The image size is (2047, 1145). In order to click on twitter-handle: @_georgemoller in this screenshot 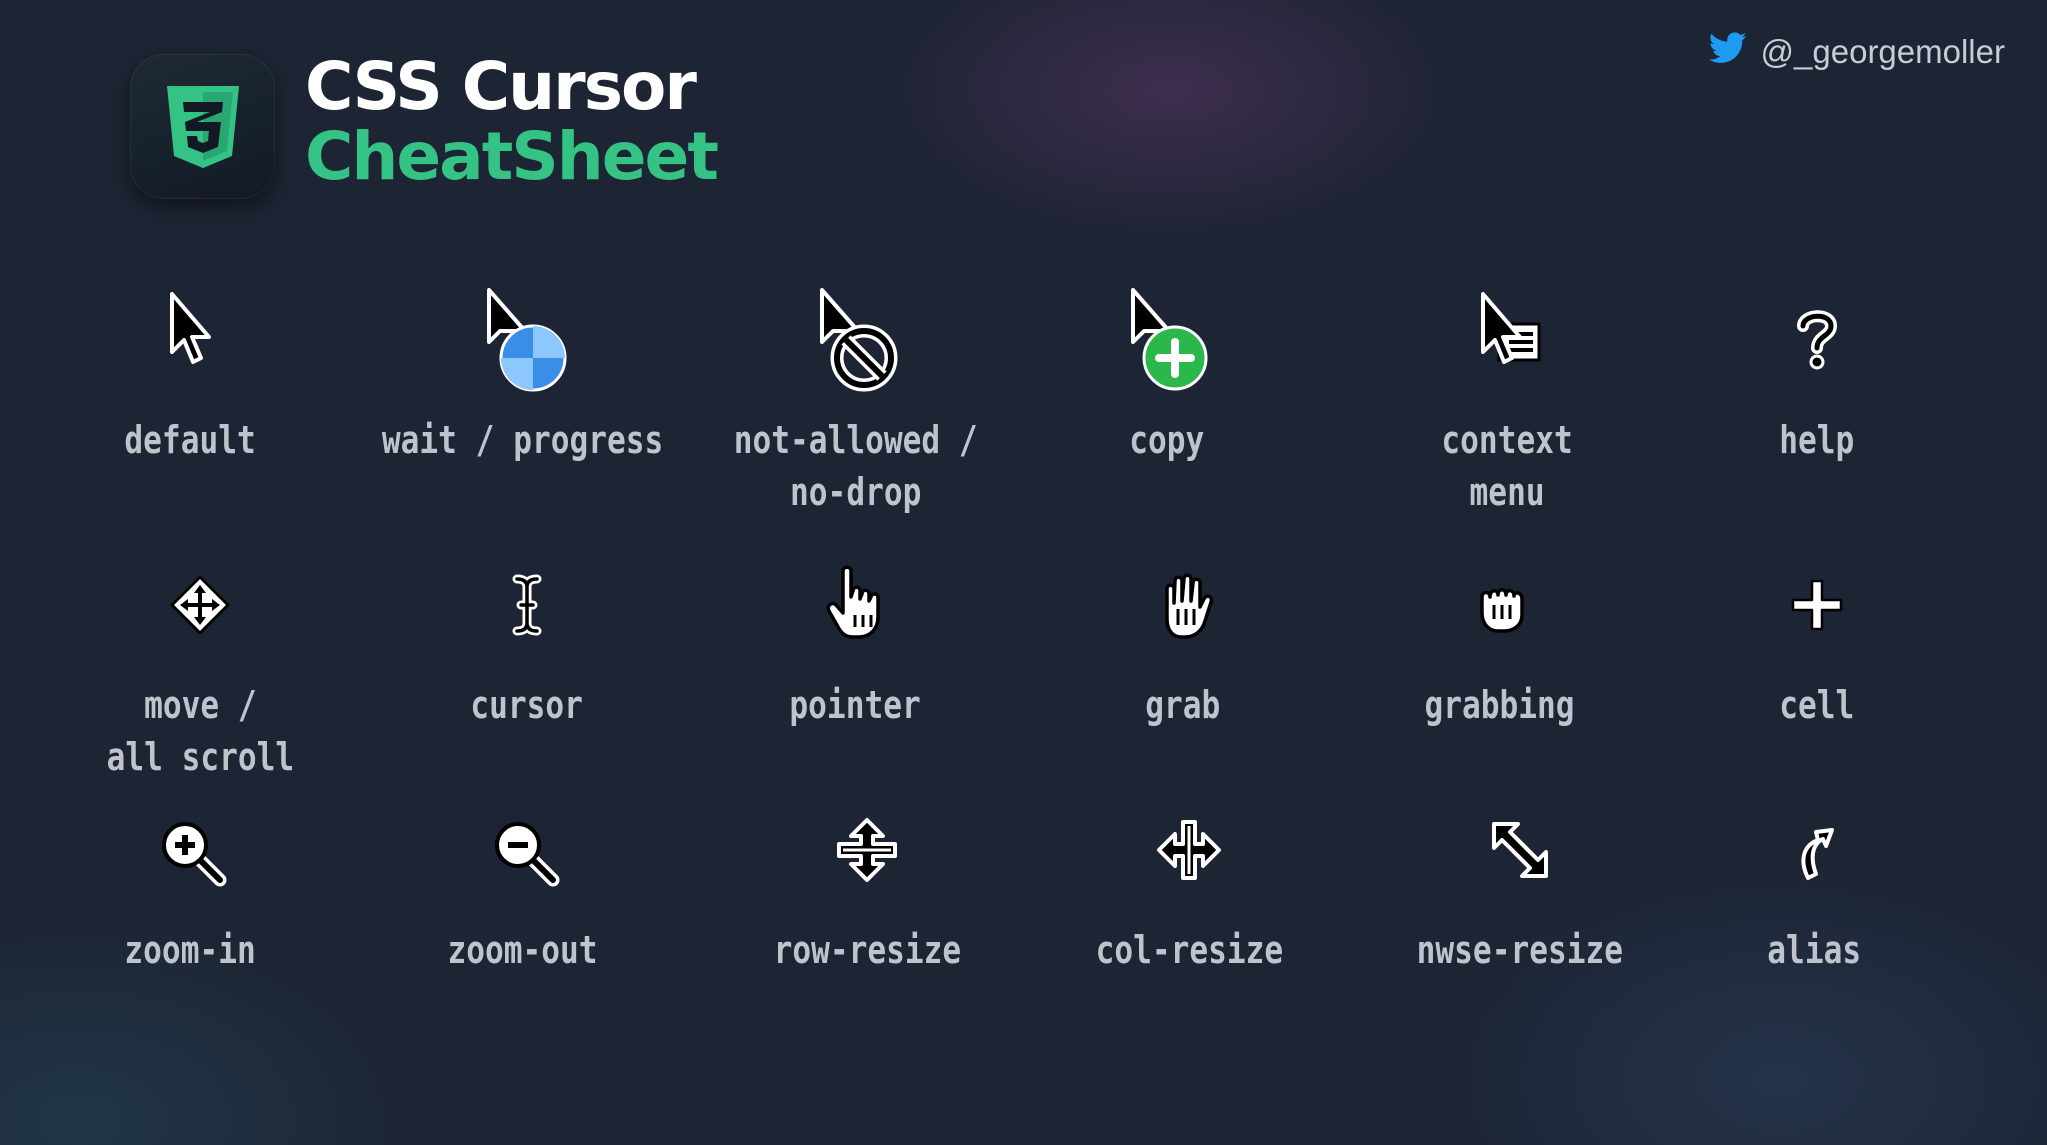, I will do `click(1856, 52)`.